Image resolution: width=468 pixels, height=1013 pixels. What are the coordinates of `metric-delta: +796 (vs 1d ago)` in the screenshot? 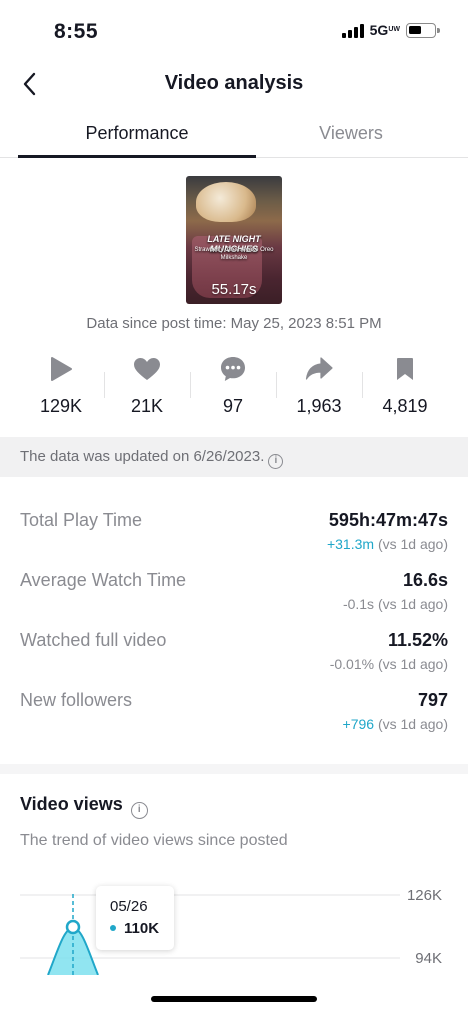 It's located at (395, 724).